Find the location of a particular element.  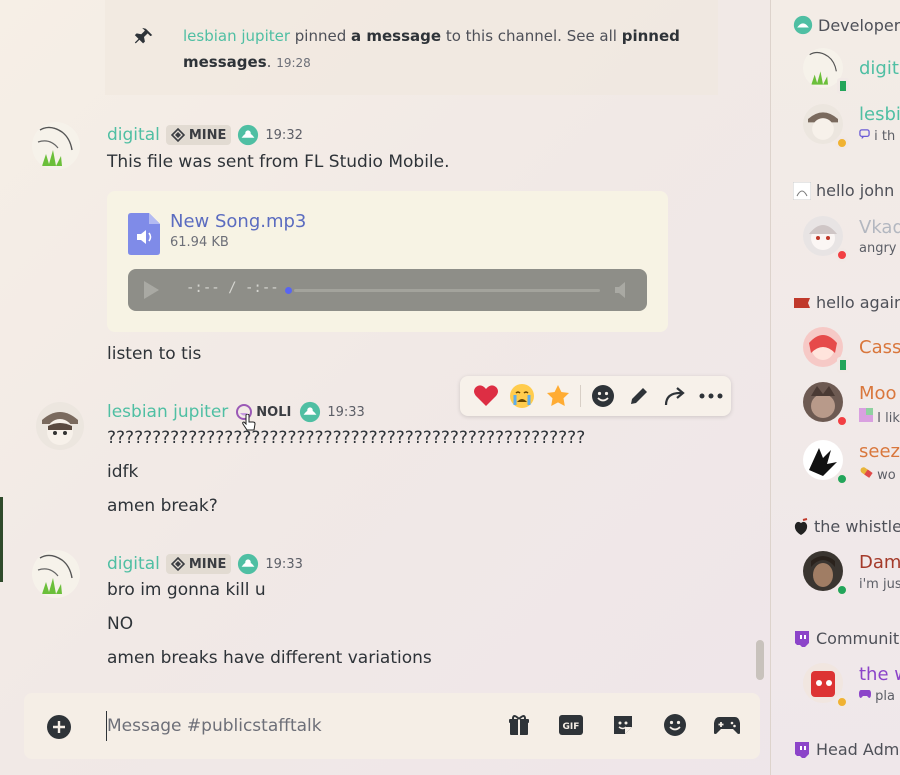

toolbar-divider is located at coordinates (580, 396).